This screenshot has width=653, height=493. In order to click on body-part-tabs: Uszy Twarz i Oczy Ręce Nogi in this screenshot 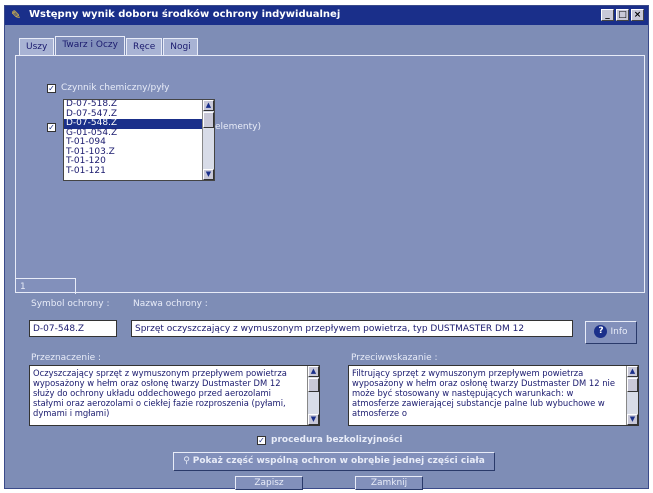, I will do `click(109, 45)`.